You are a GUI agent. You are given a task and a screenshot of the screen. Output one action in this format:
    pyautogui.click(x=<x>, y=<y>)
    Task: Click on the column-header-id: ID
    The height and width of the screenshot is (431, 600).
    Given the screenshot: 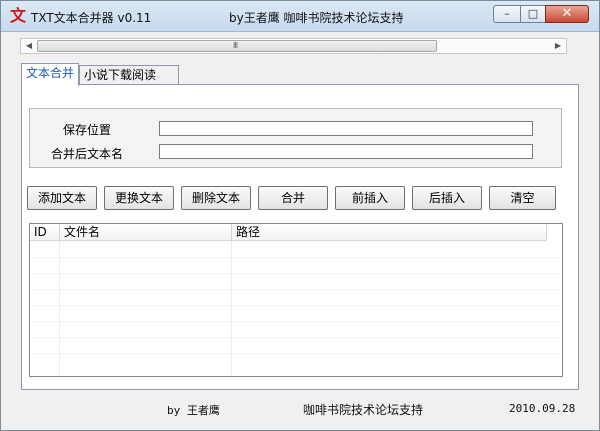 What is the action you would take?
    pyautogui.click(x=45, y=232)
    